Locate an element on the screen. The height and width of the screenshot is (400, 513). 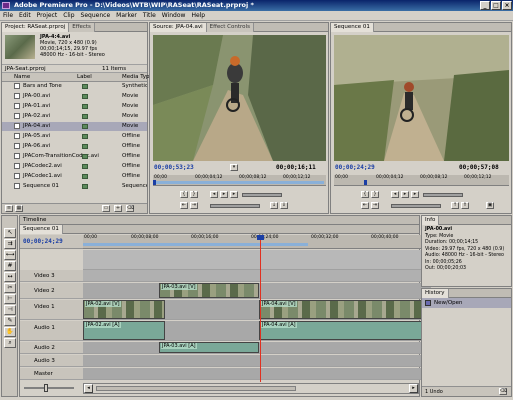
mark-in-icon: { is located at coordinates (184, 194).